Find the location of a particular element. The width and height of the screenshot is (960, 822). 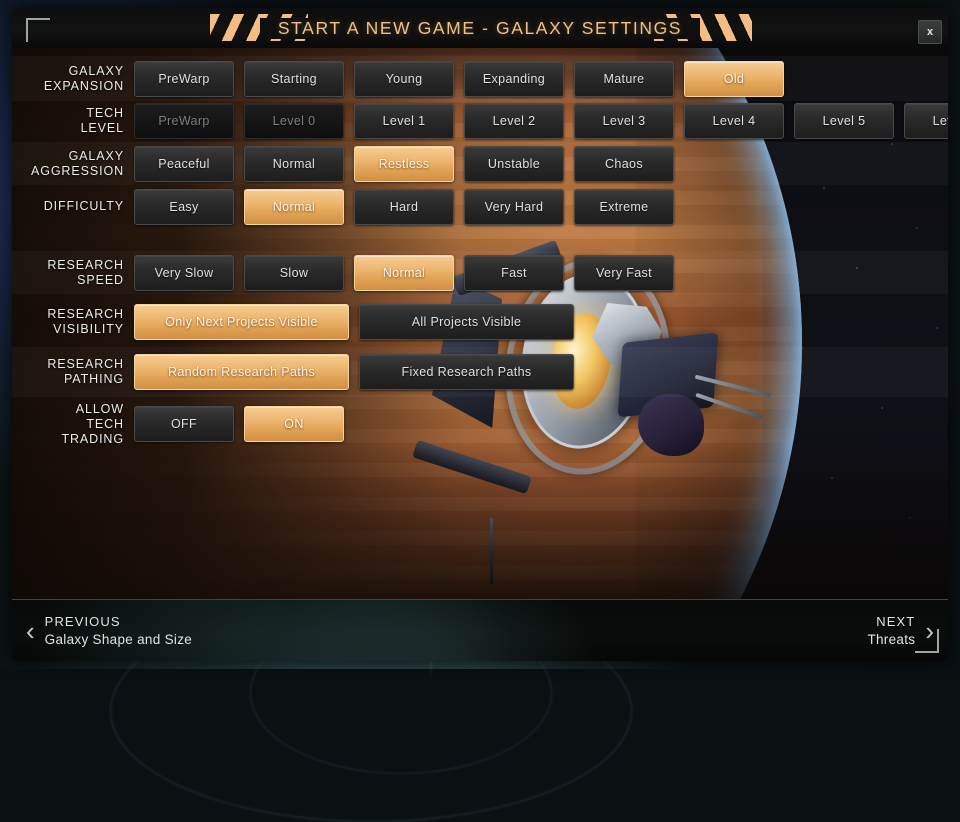

settings-option-group: OFF ON is located at coordinates (239, 424).